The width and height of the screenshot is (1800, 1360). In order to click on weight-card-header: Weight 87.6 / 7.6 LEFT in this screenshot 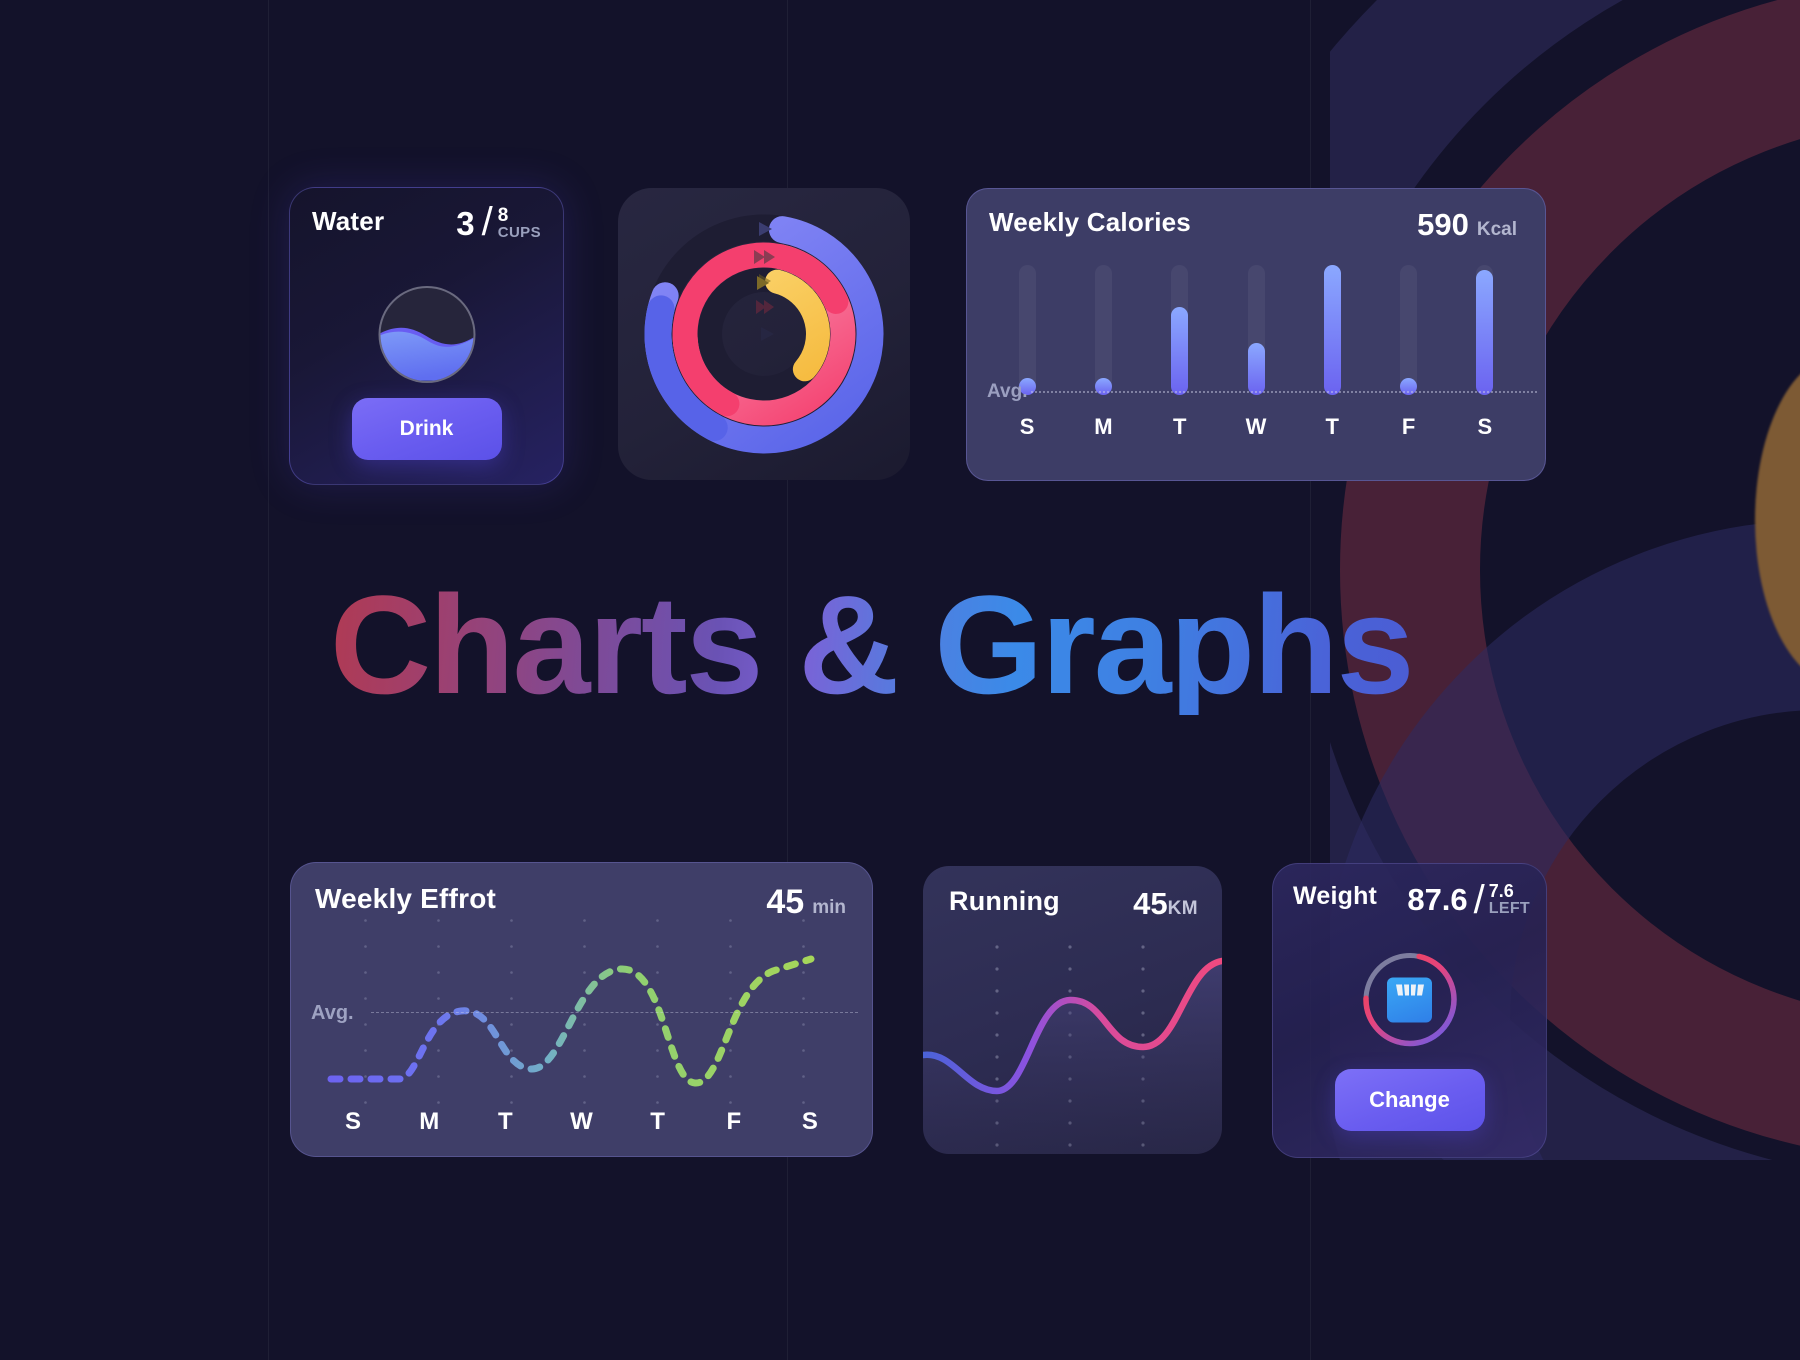, I will do `click(1409, 893)`.